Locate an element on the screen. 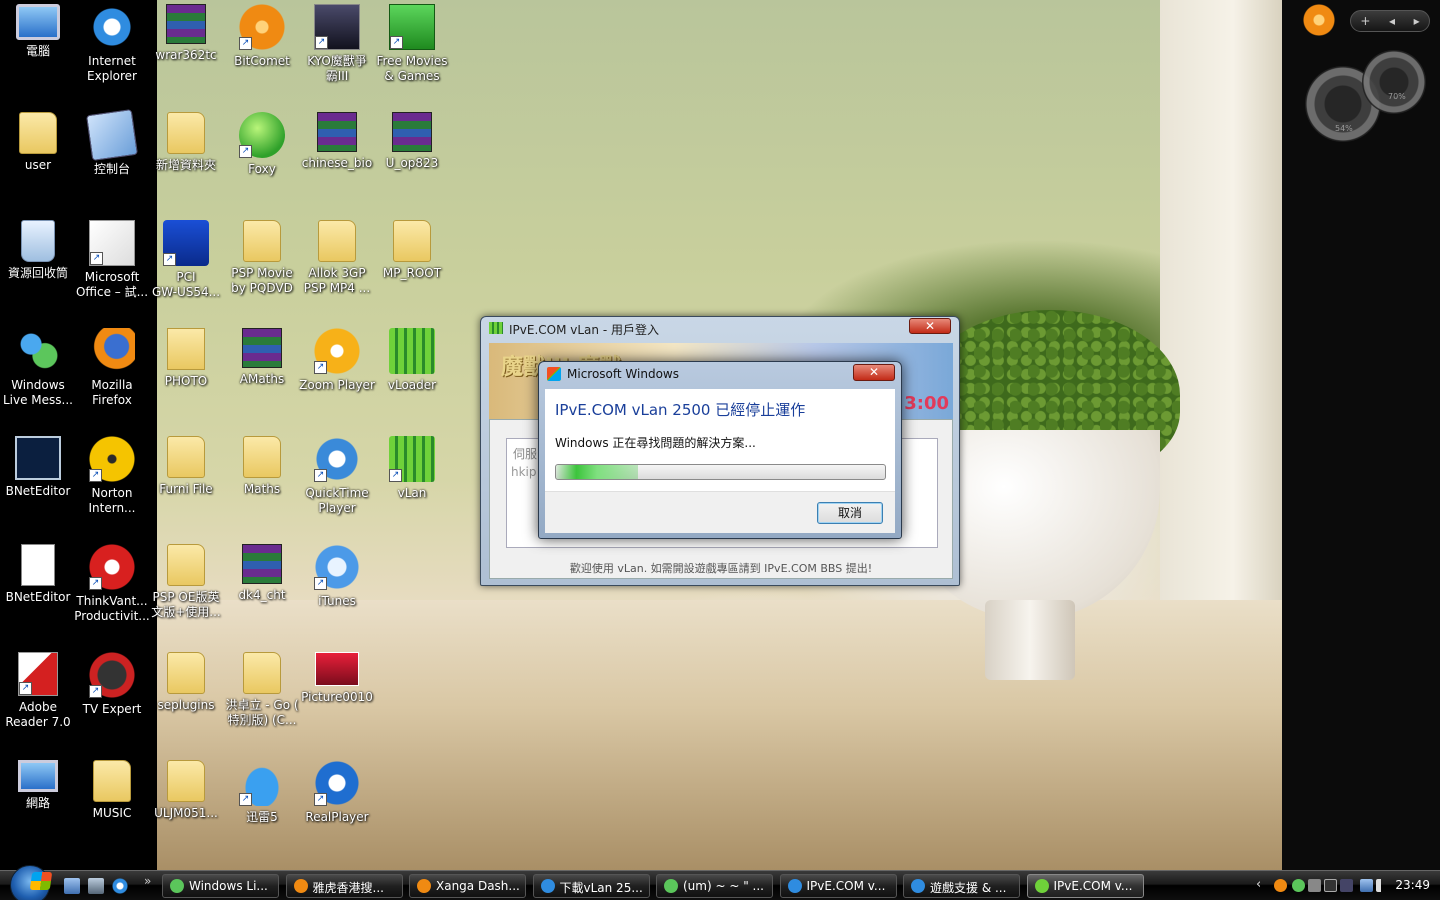  desktop-icon-u-op823: U_op823 is located at coordinates (412, 141).